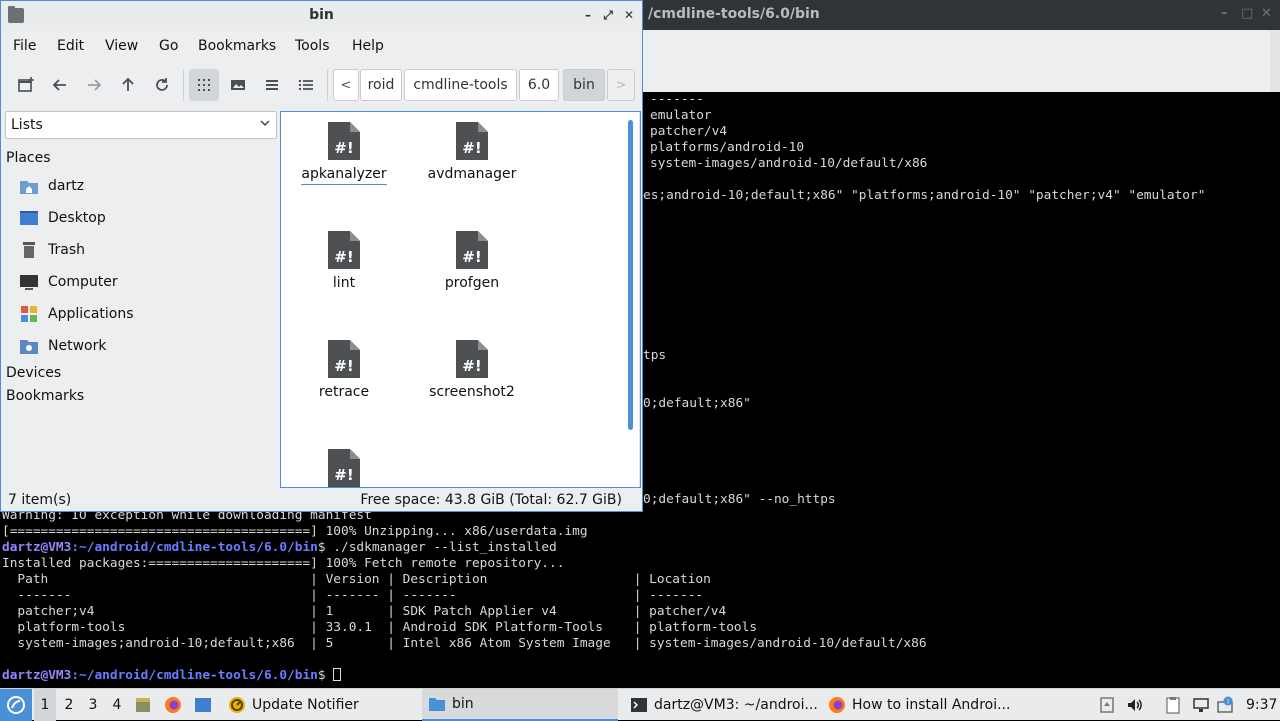 The image size is (1280, 721). I want to click on file-item: #! screenshot2, so click(472, 369).